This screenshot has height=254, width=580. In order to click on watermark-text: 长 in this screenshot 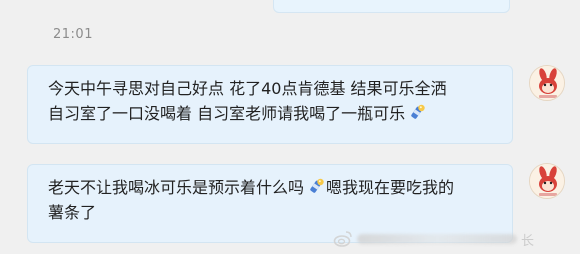, I will do `click(528, 241)`.